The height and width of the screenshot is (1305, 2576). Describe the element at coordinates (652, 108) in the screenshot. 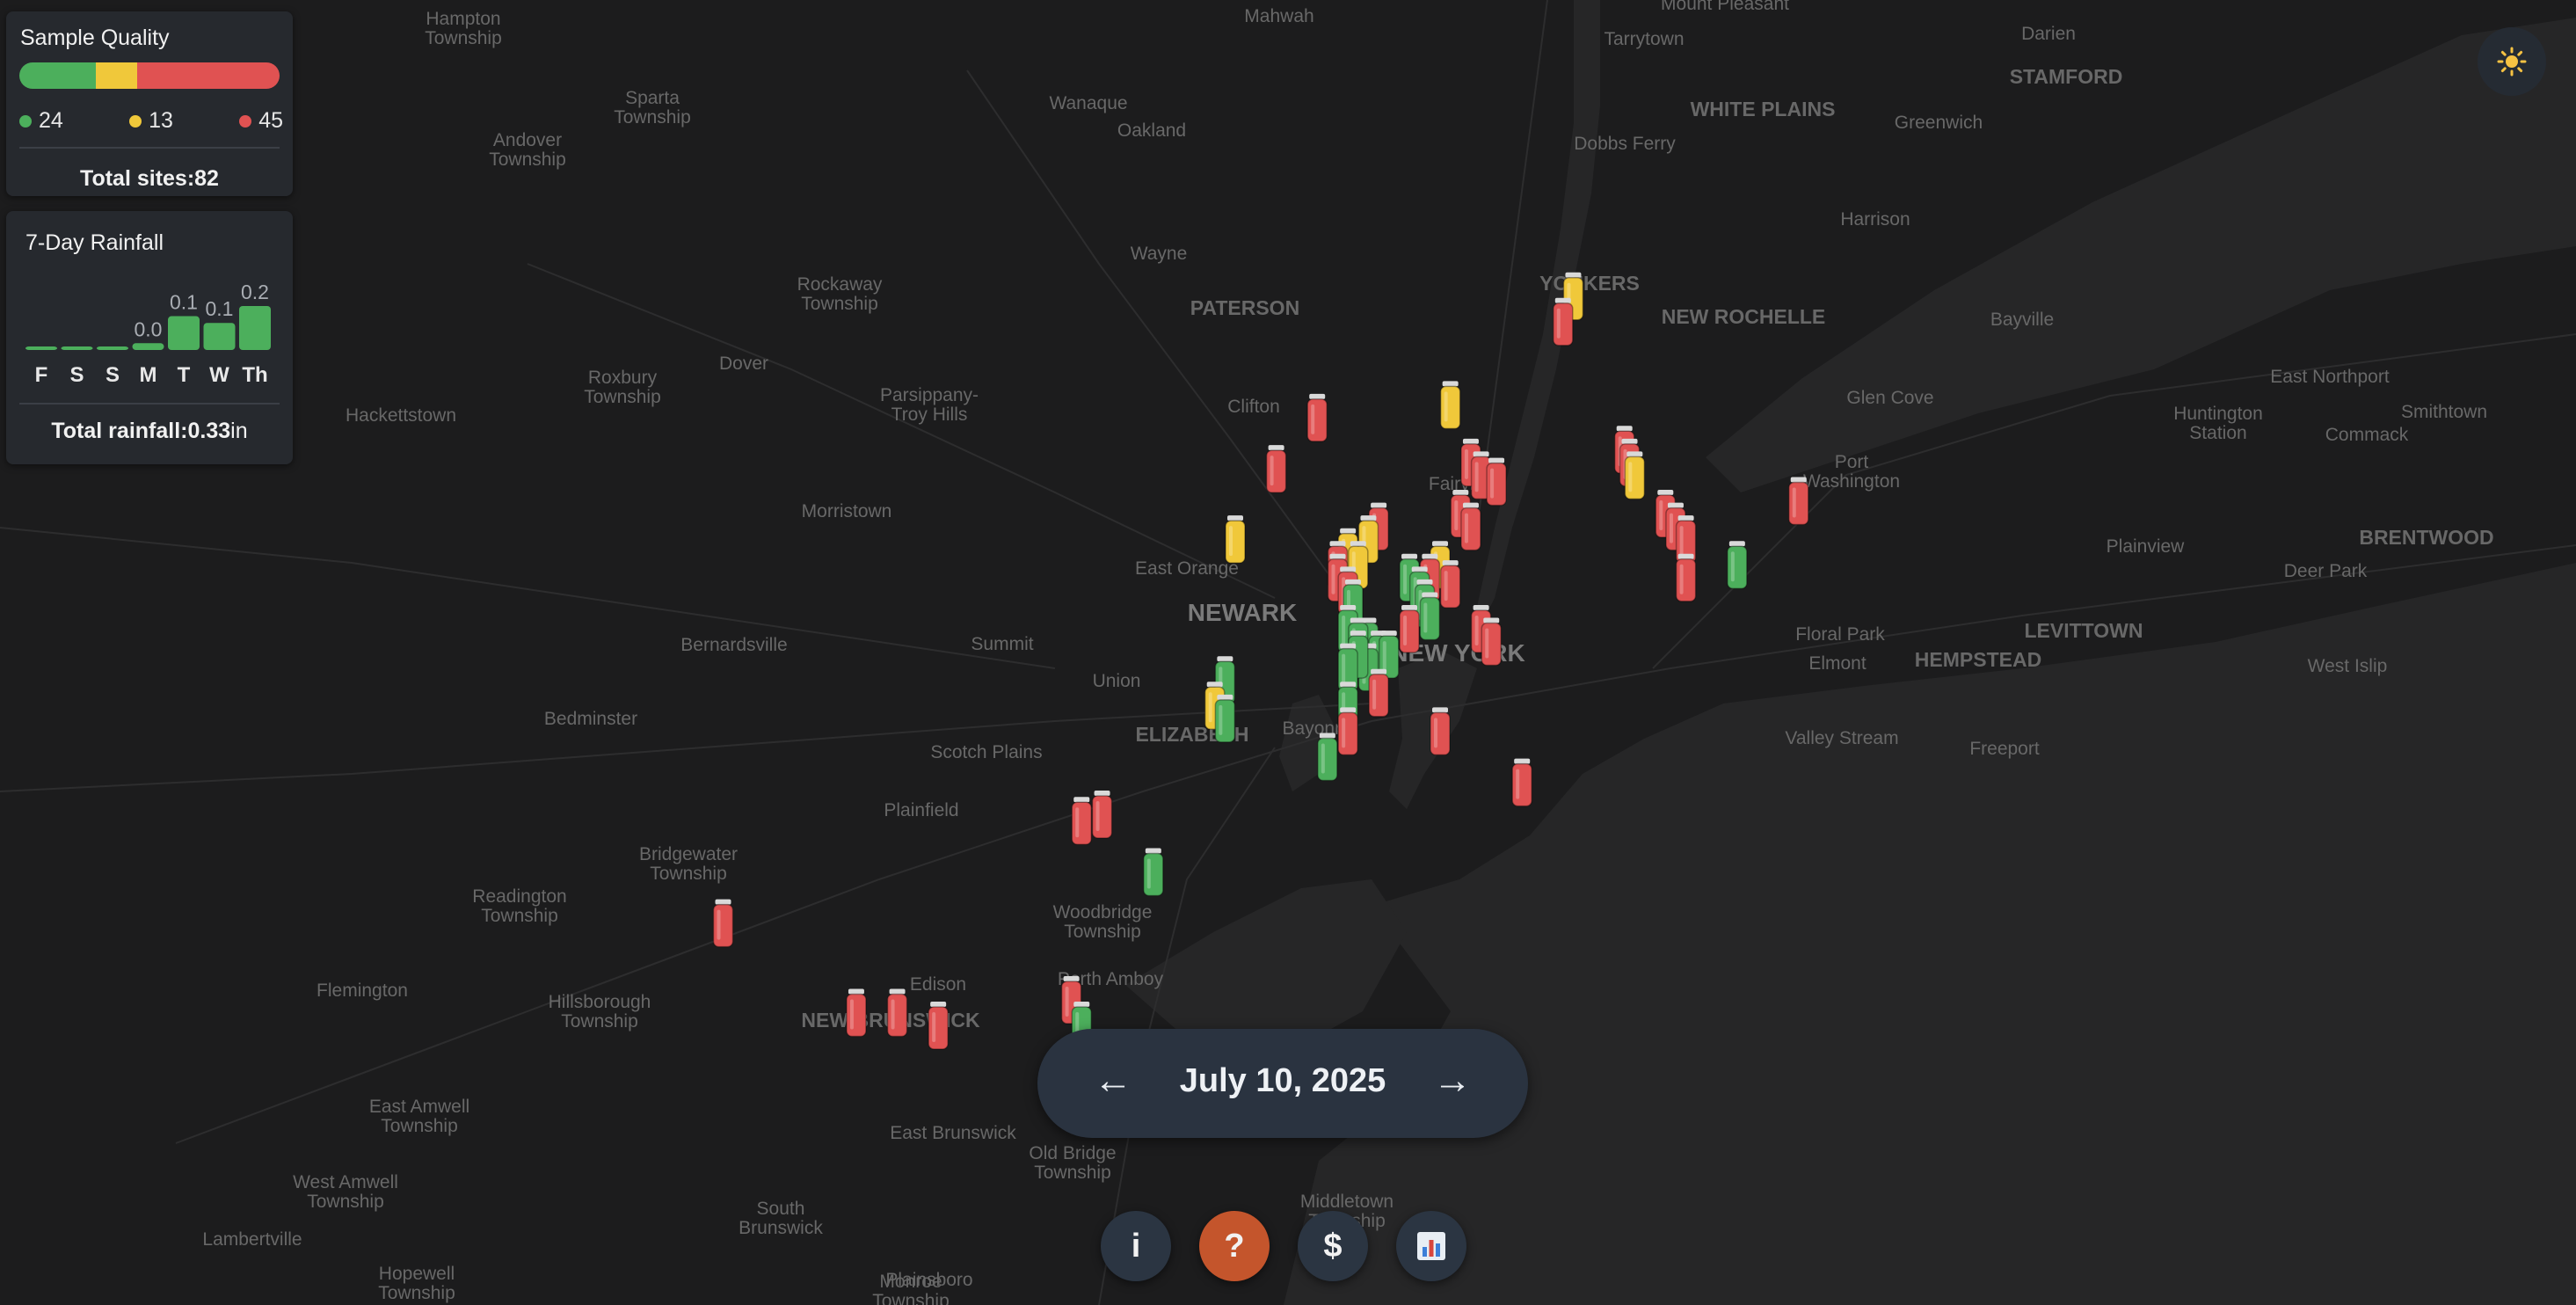

I see `place-label: Sparta Township` at that location.